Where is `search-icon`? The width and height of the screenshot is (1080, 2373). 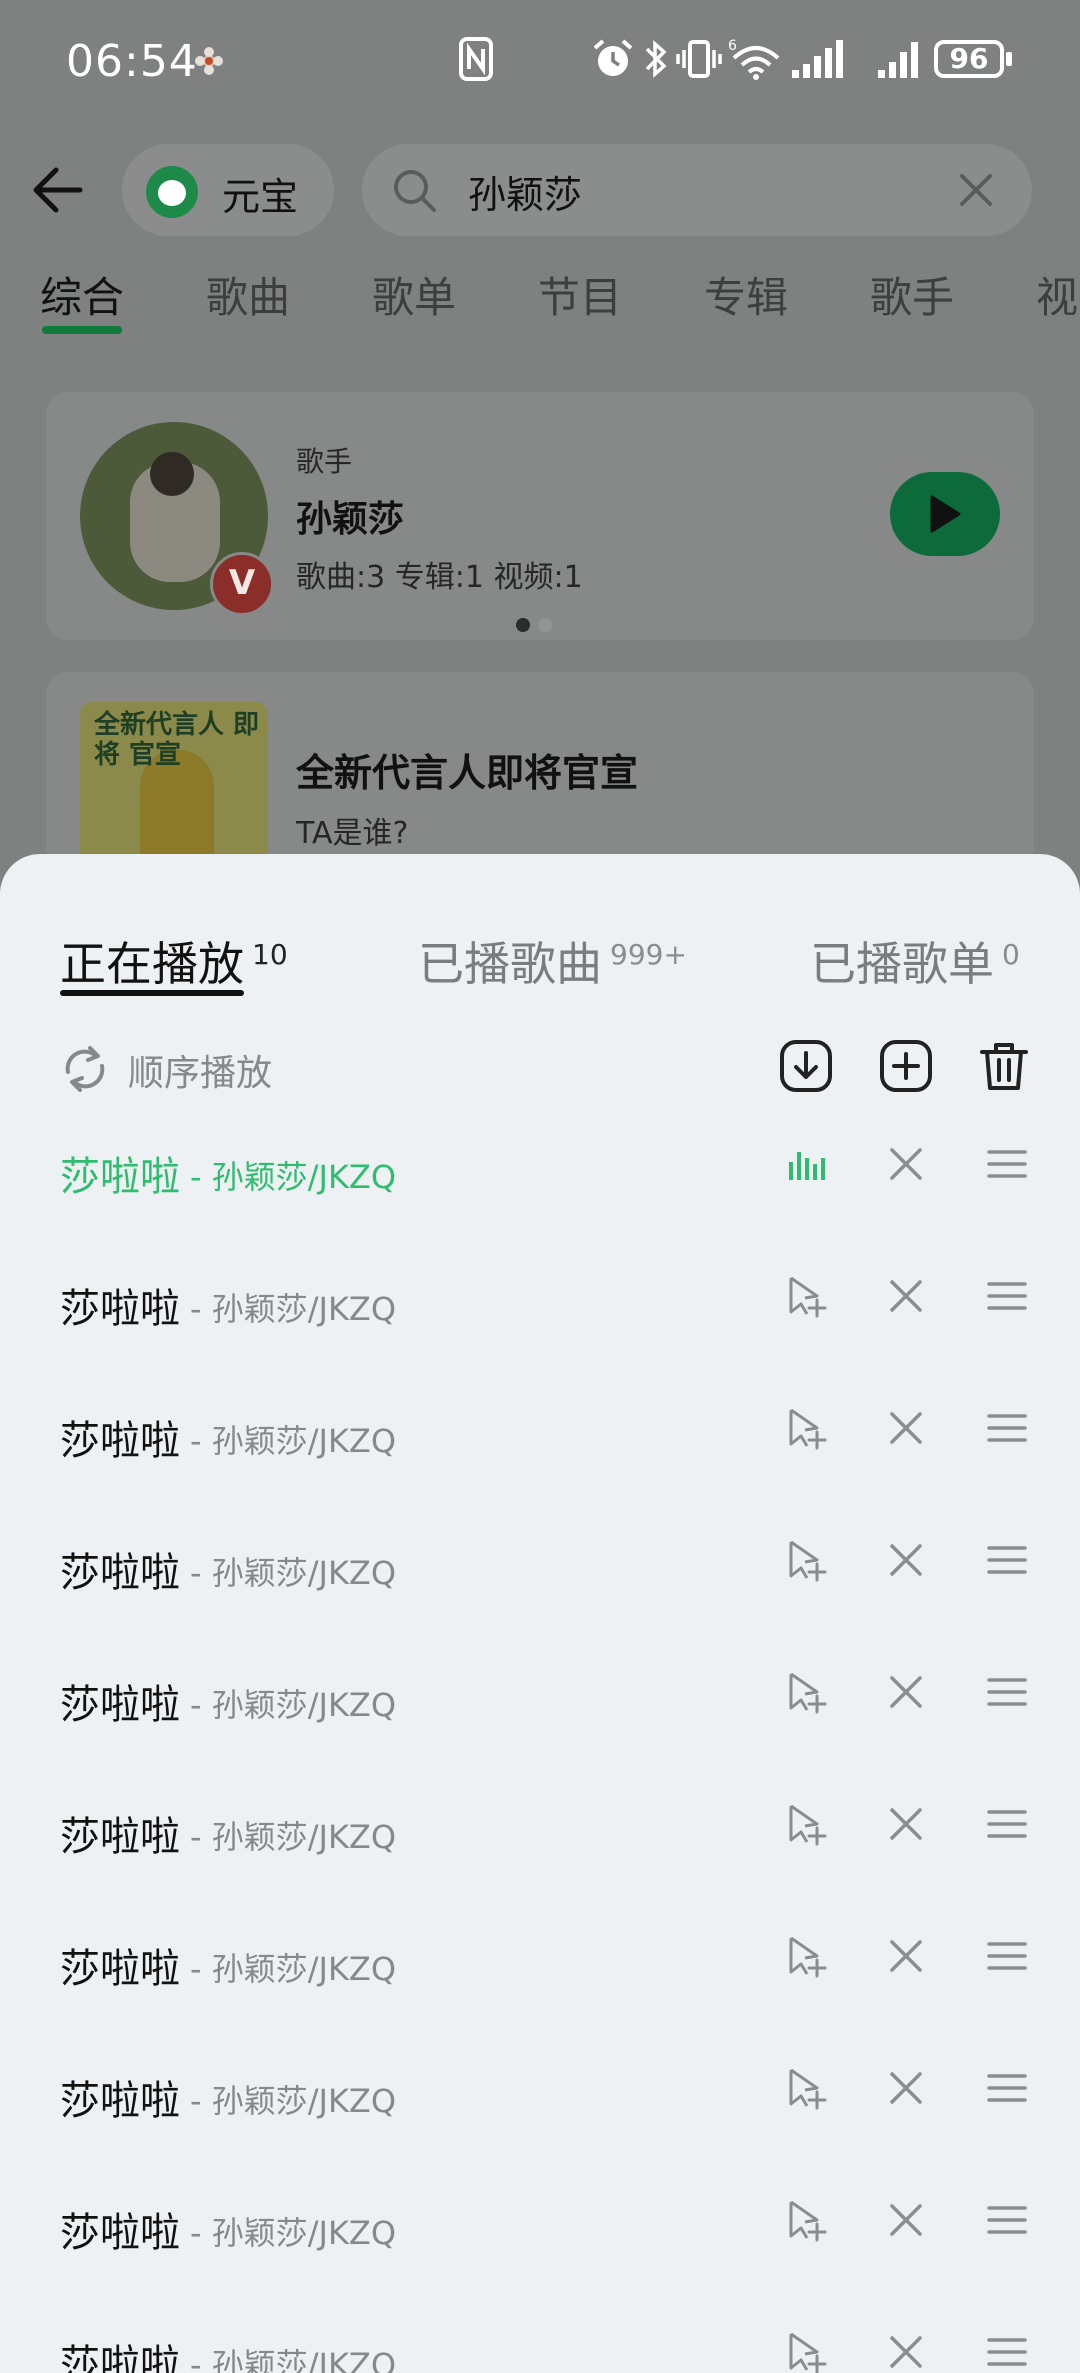
search-icon is located at coordinates (415, 191).